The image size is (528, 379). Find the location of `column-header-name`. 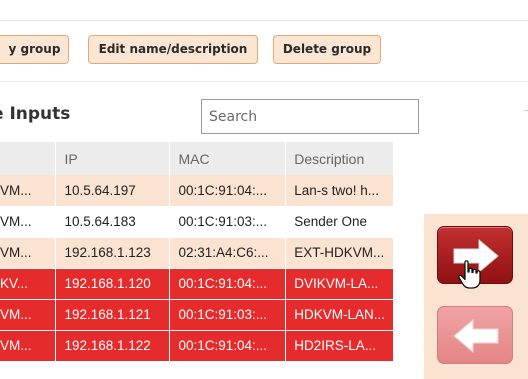

column-header-name is located at coordinates (28, 158).